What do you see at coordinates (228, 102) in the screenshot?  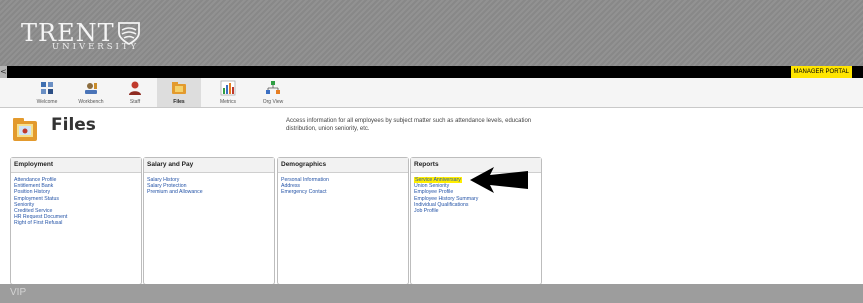 I see `toolbar-label: Metrics` at bounding box center [228, 102].